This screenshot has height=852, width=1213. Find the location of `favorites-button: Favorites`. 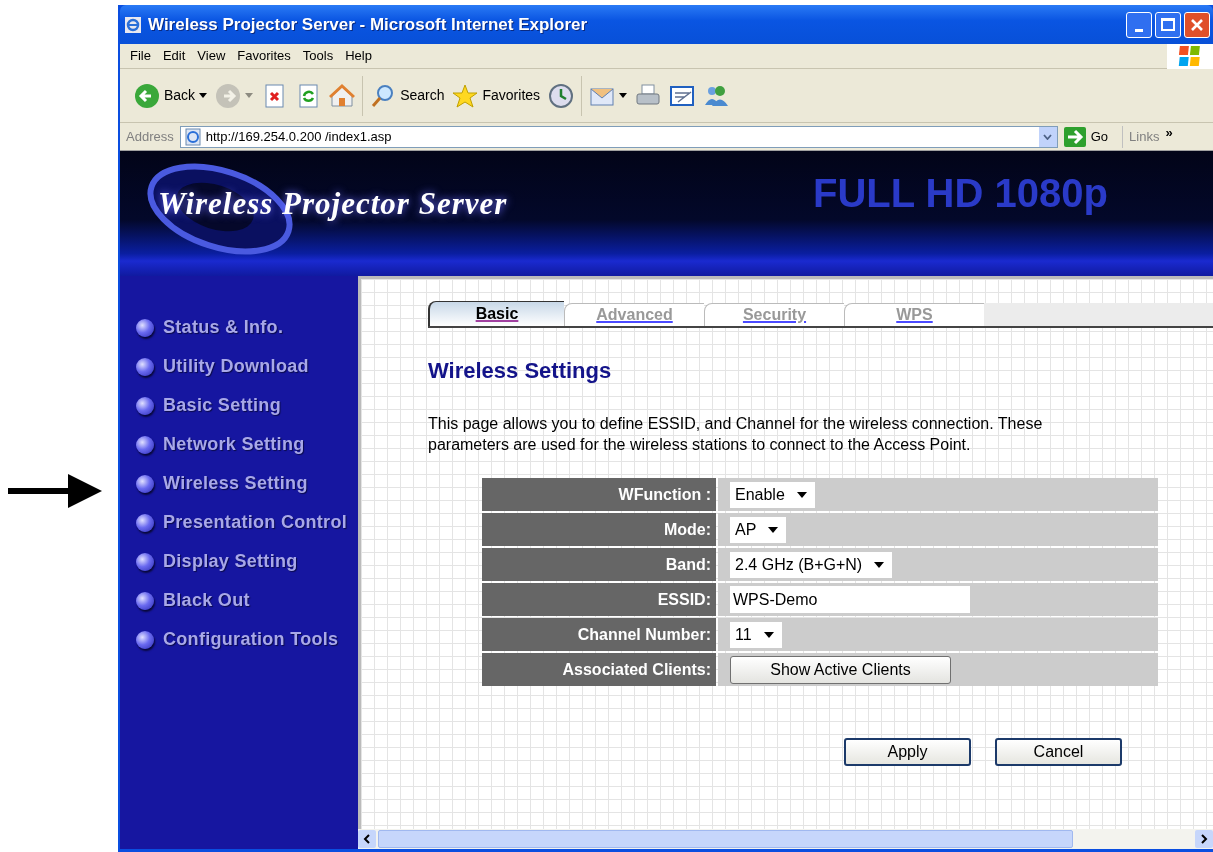

favorites-button: Favorites is located at coordinates (496, 95).